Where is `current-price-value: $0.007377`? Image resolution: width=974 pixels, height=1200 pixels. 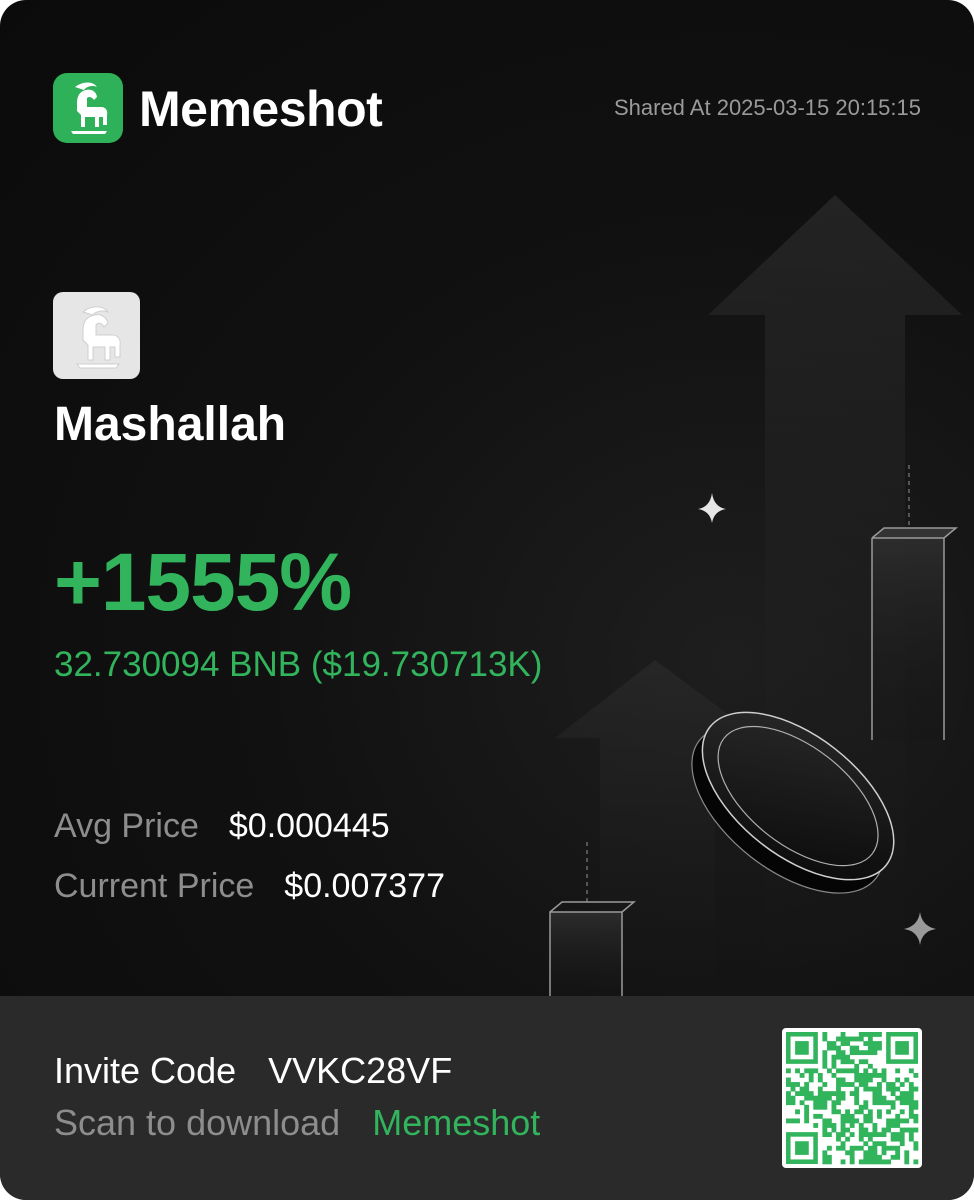
current-price-value: $0.007377 is located at coordinates (365, 886).